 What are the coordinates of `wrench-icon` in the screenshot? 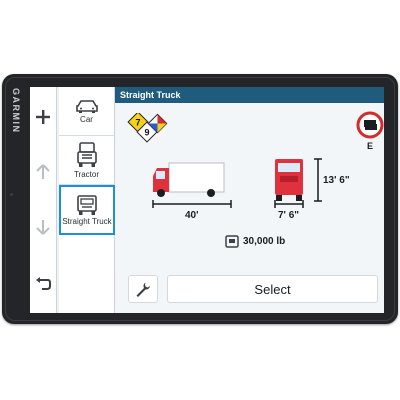 It's located at (143, 289).